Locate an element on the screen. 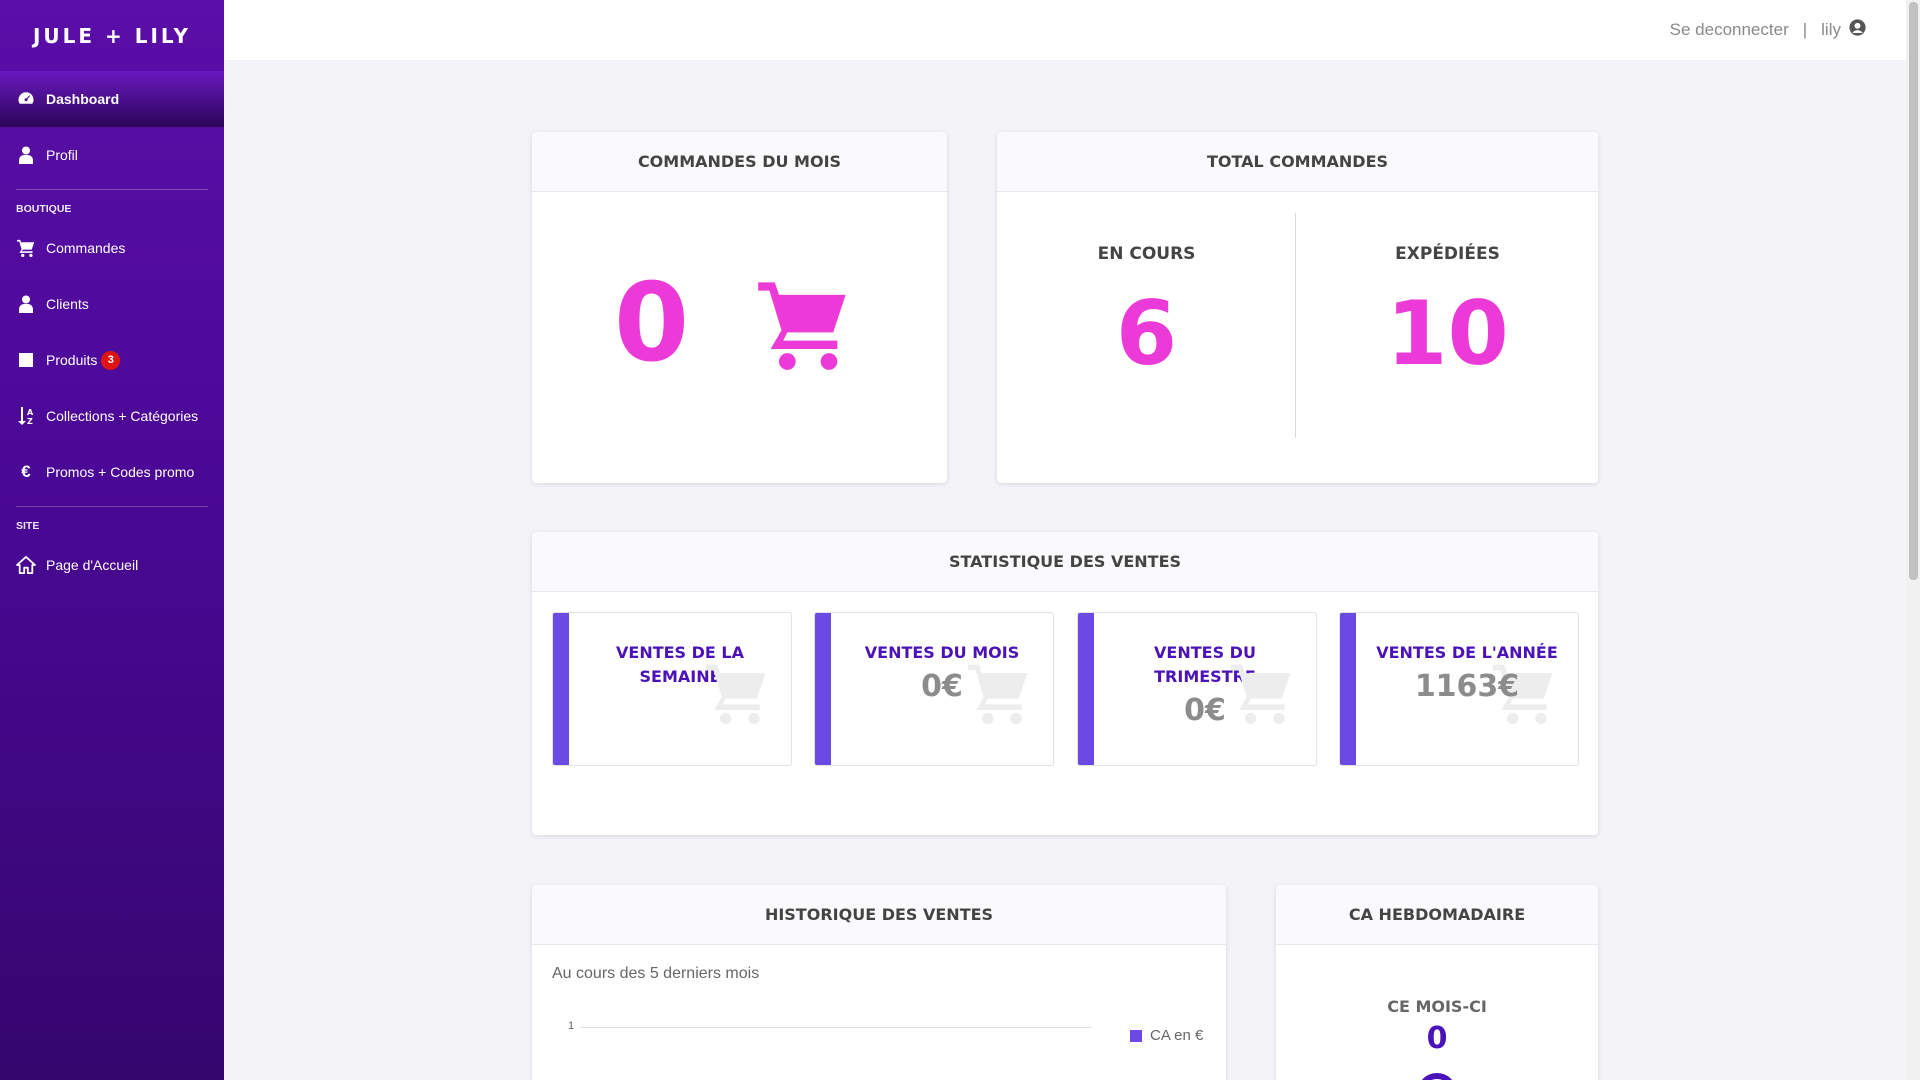  sidebar-item-label: Clients is located at coordinates (67, 304).